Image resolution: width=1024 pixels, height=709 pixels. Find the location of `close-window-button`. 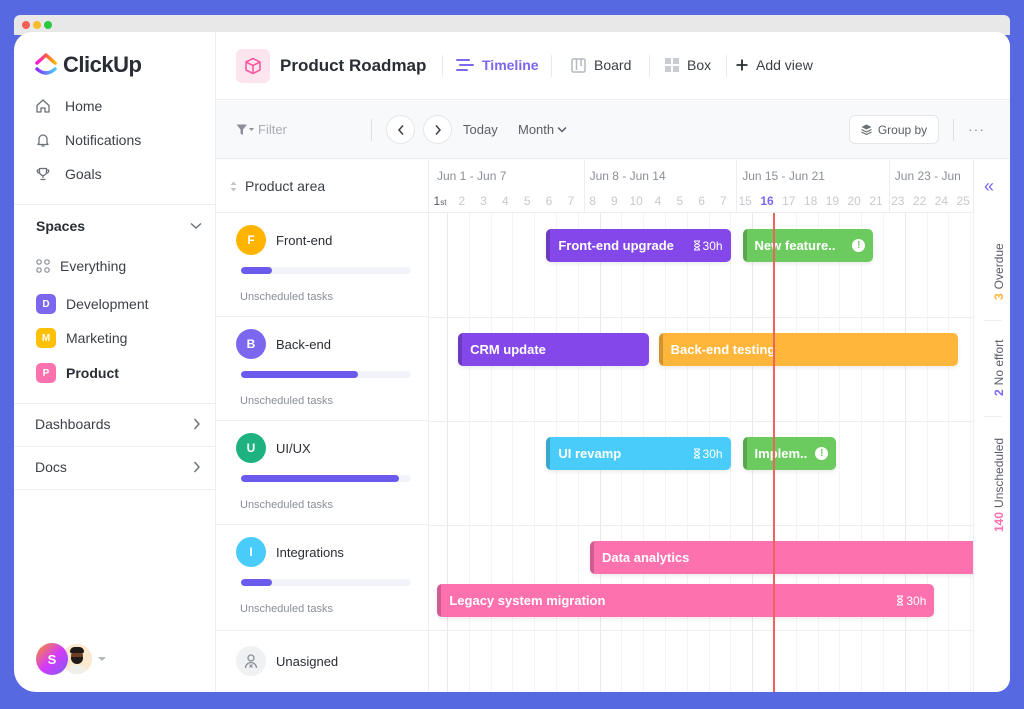

close-window-button is located at coordinates (26, 25).